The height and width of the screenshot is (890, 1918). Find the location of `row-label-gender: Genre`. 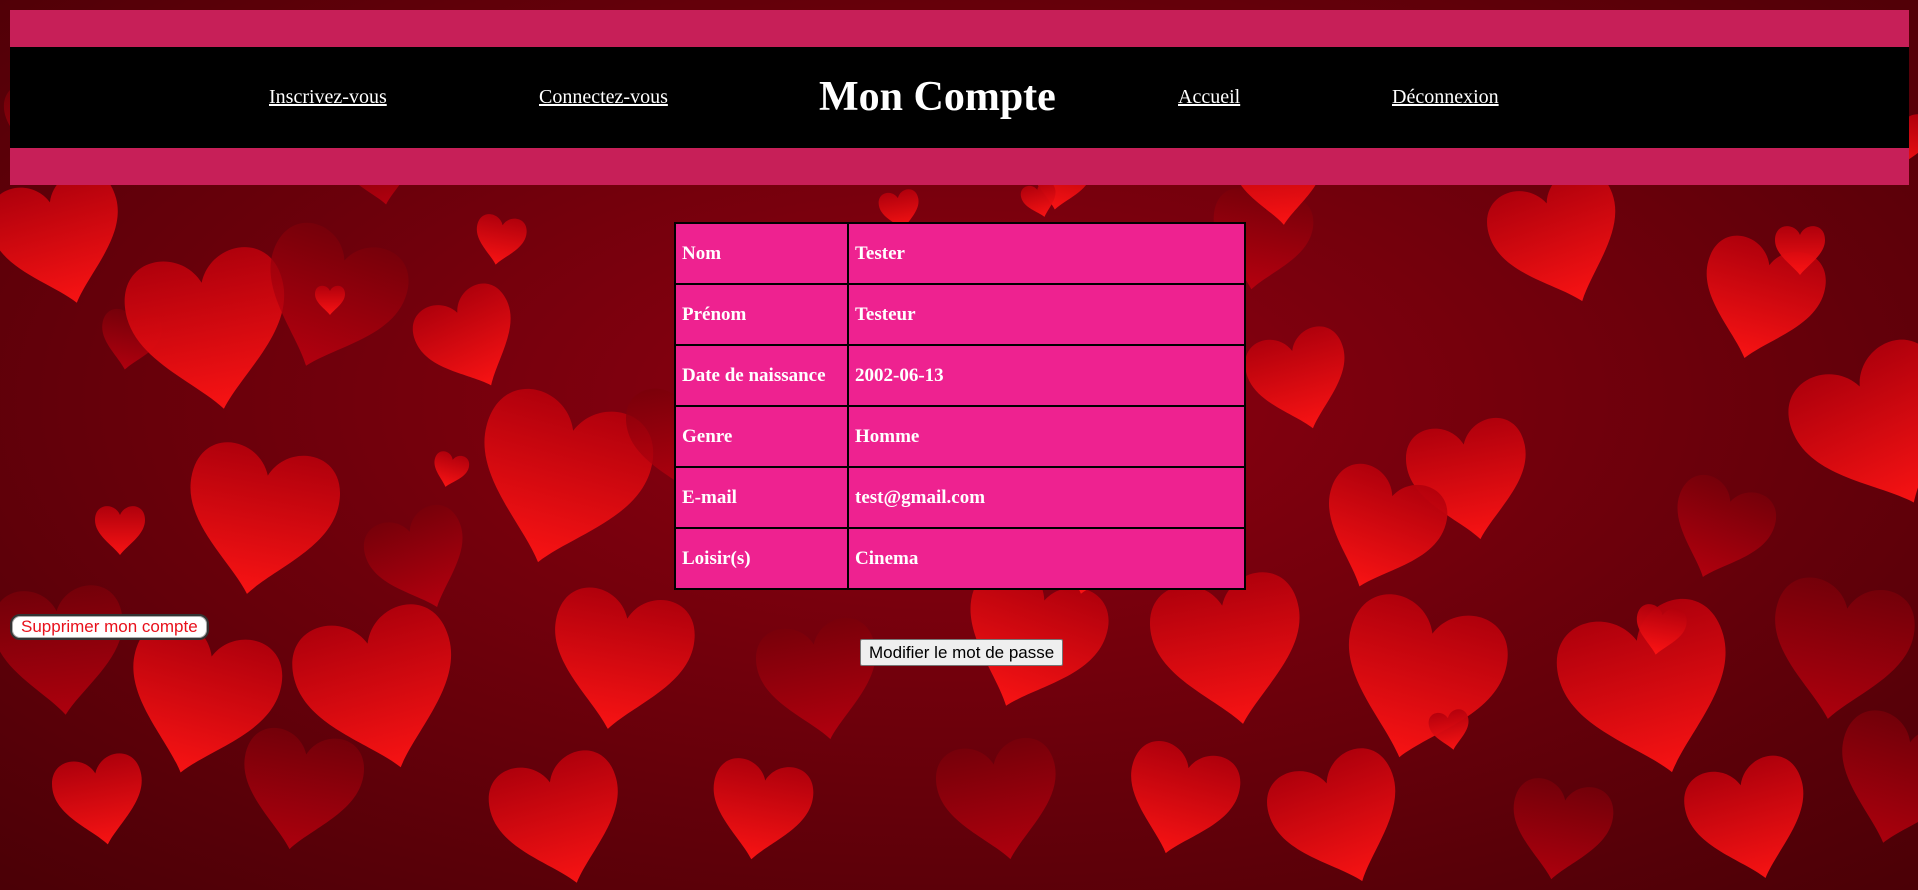

row-label-gender: Genre is located at coordinates (761, 436).